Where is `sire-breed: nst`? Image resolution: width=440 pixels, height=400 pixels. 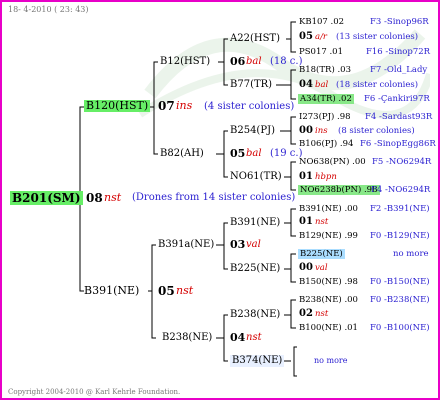 sire-breed: nst is located at coordinates (185, 290).